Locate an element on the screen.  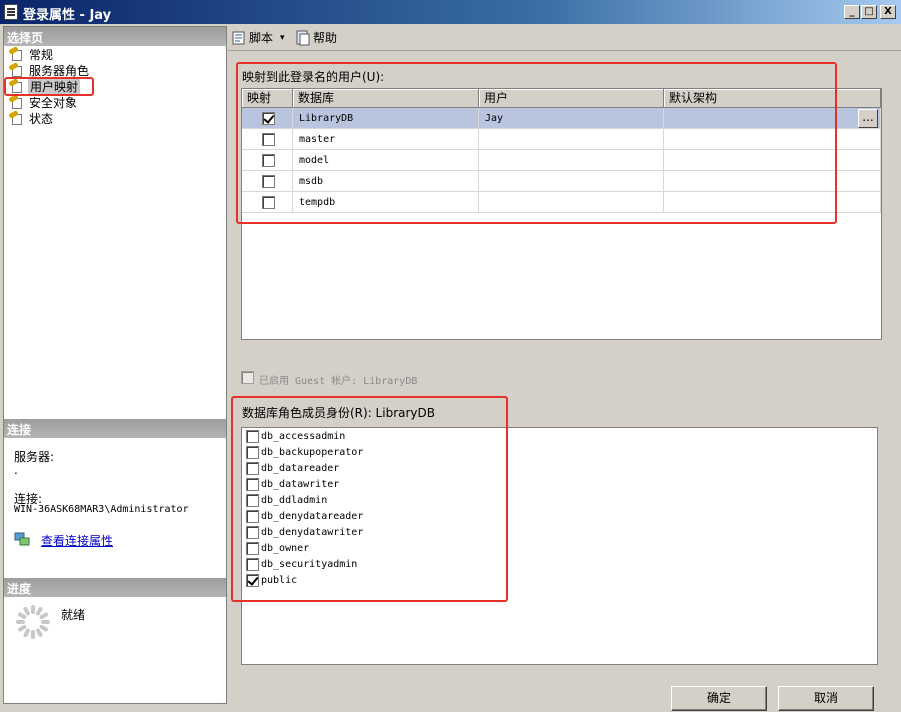
help-icon is located at coordinates (303, 38).